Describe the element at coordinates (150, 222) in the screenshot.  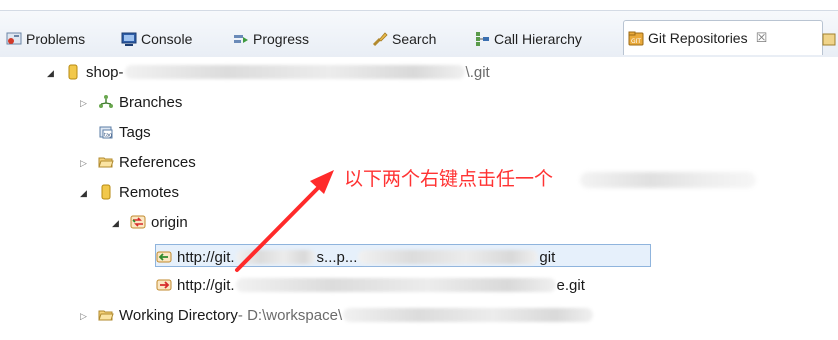
I see `tree-row-origin: ◢ origin` at that location.